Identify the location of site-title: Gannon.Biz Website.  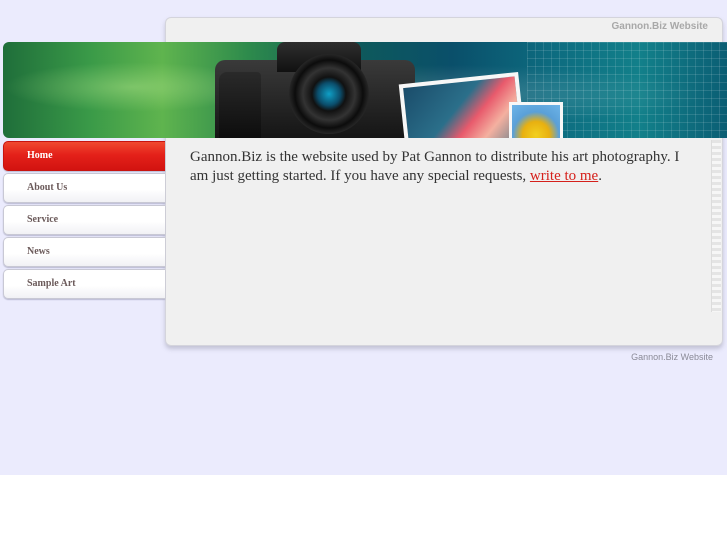
(660, 26).